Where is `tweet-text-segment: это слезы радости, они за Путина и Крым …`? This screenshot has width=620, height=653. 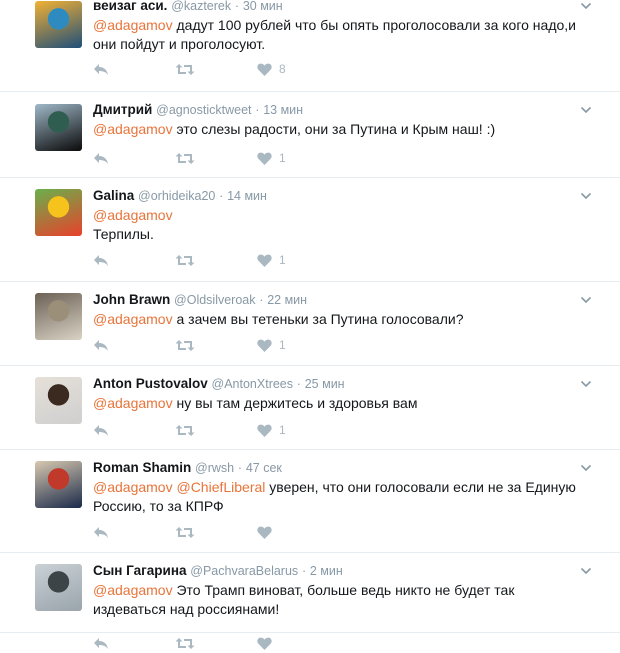
tweet-text-segment: это слезы радости, они за Путина и Крым … is located at coordinates (334, 129).